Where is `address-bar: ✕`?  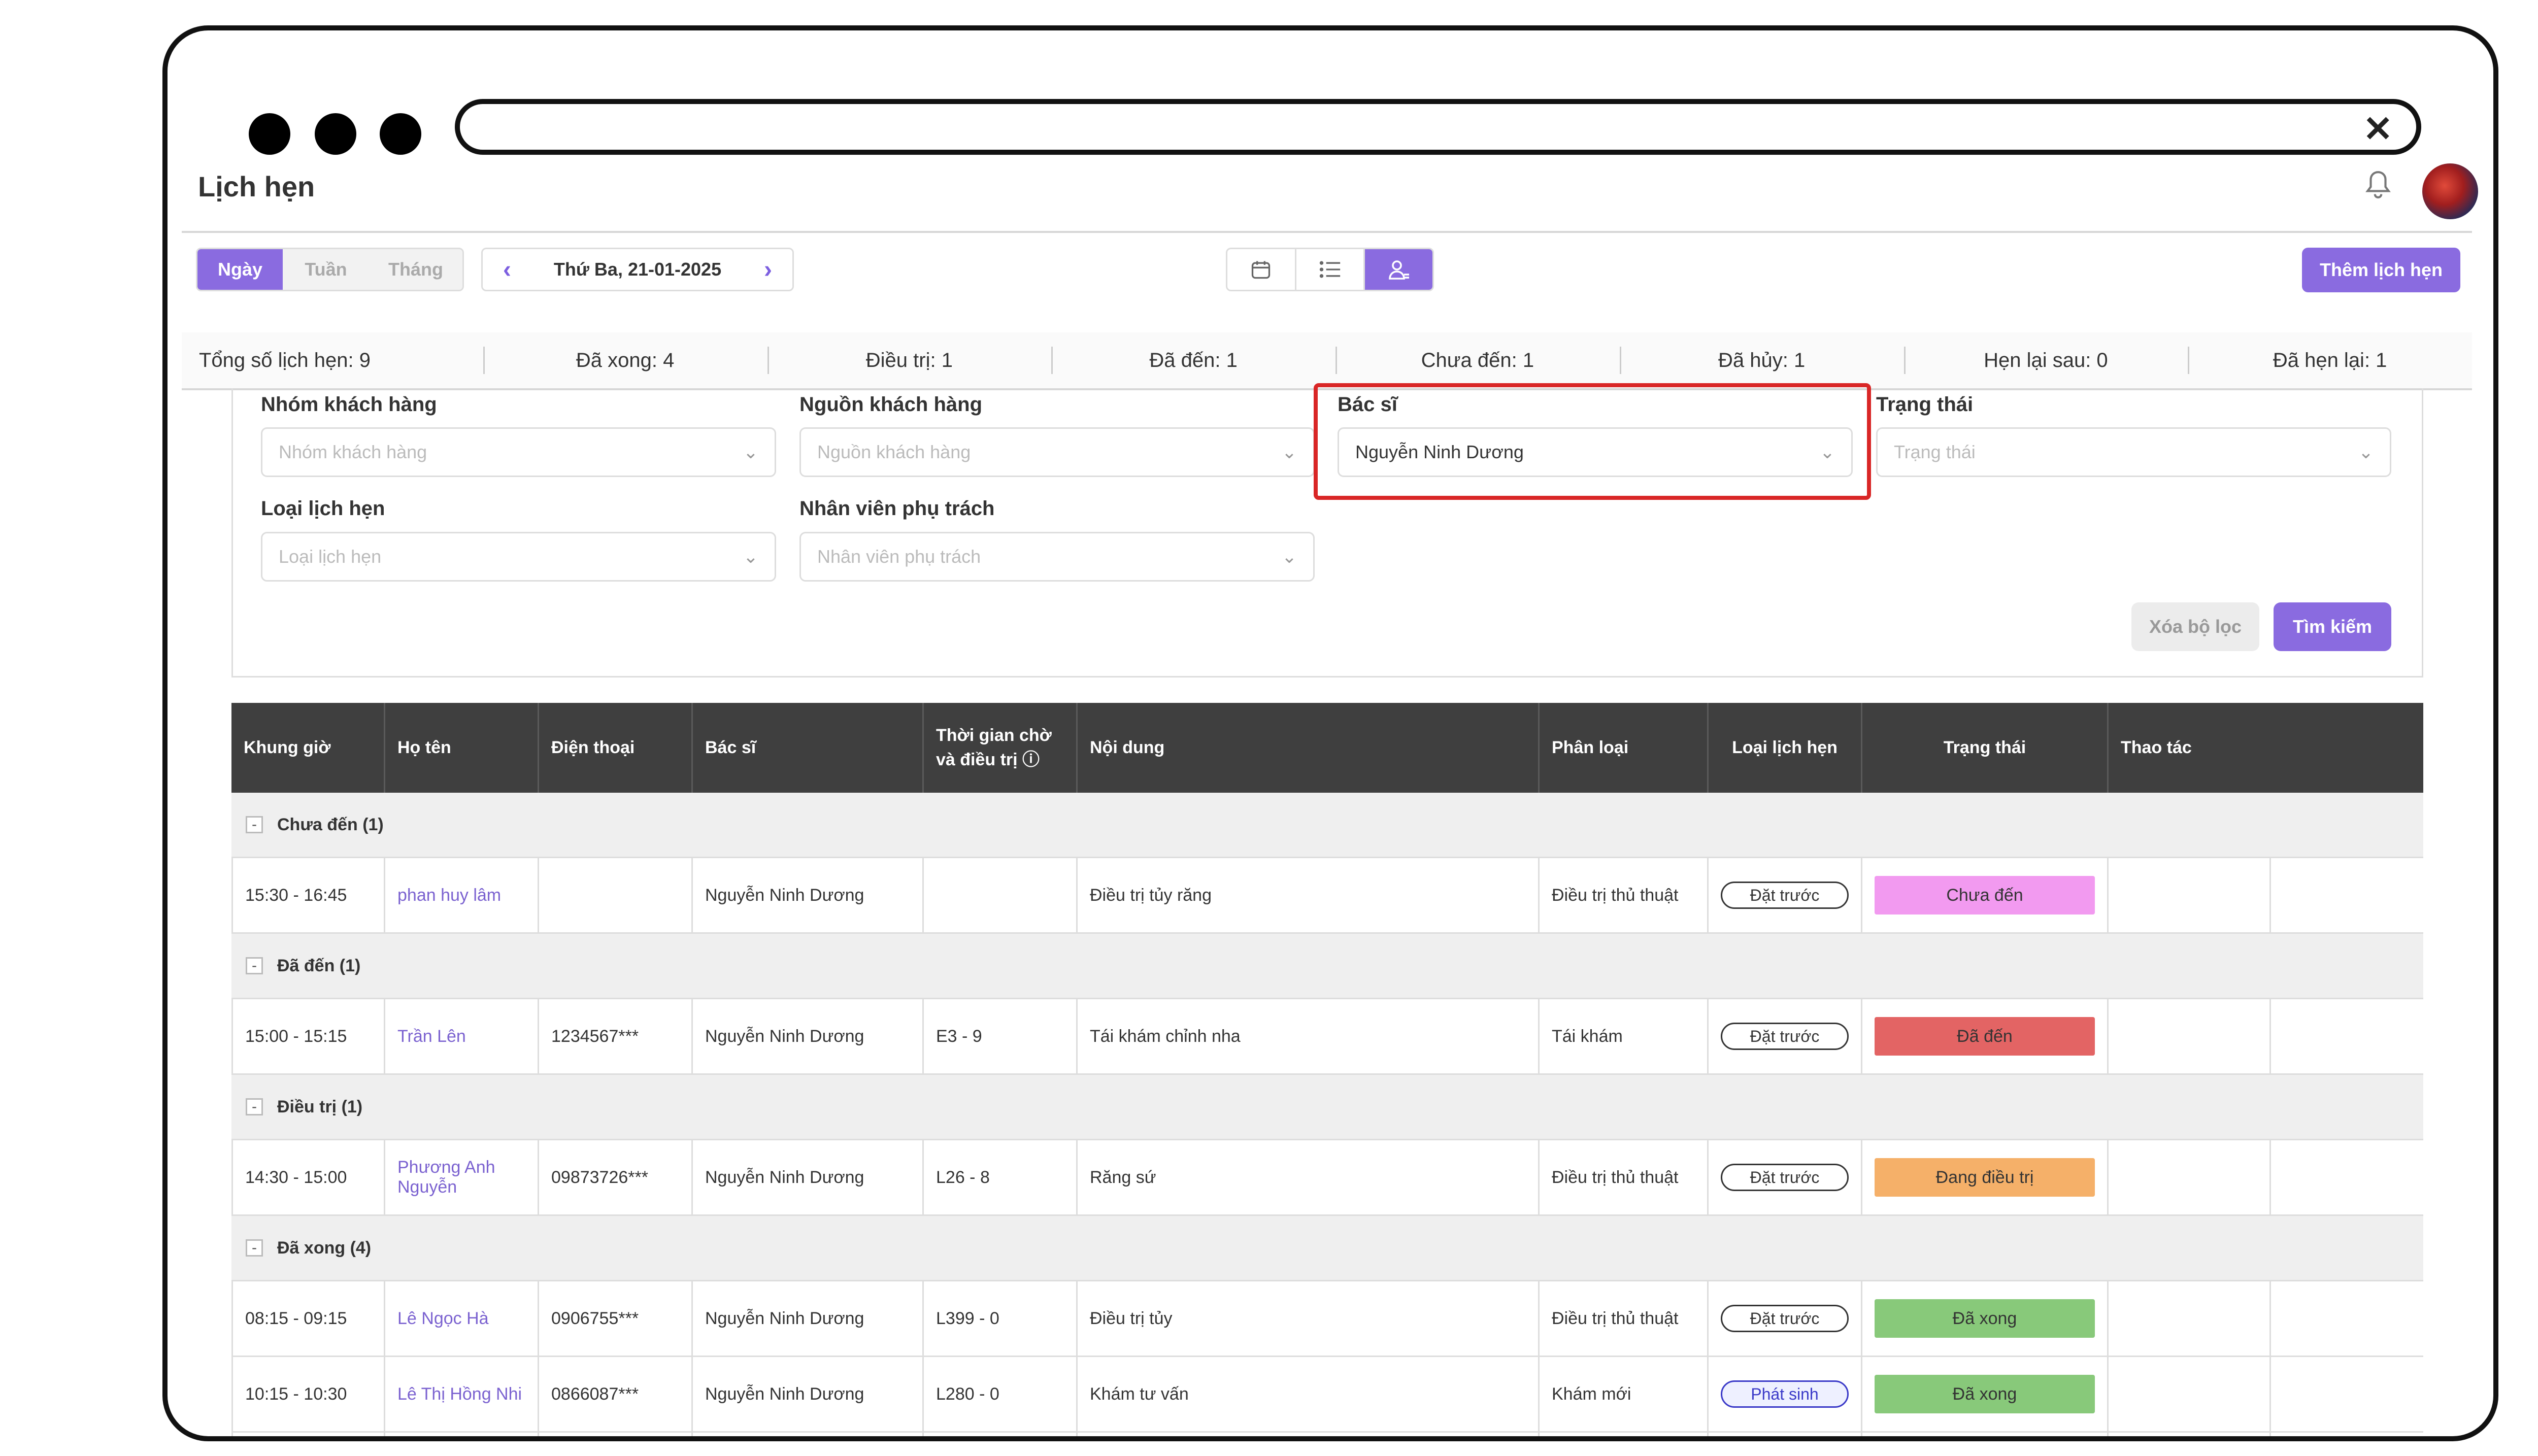 address-bar: ✕ is located at coordinates (1438, 127).